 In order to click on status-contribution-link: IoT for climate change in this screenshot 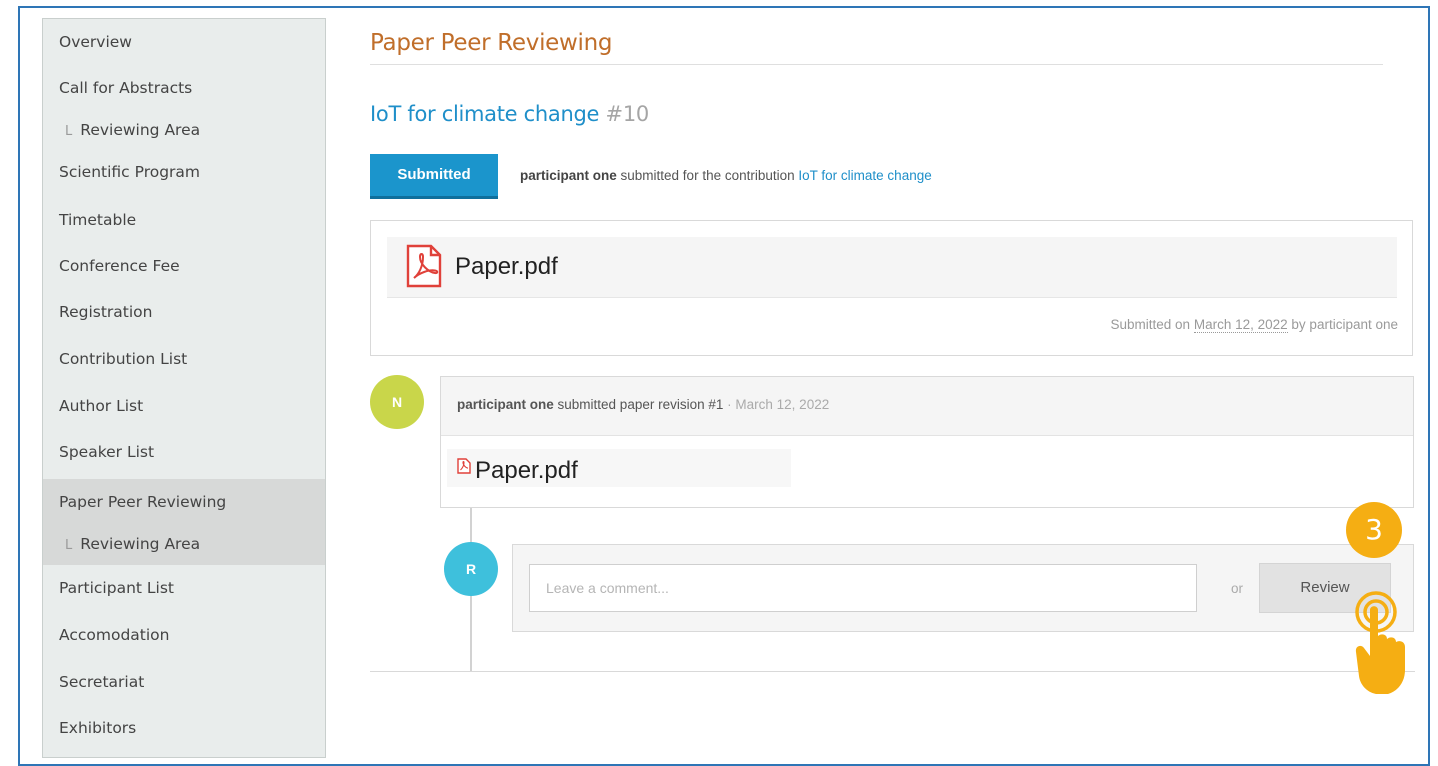, I will do `click(864, 175)`.